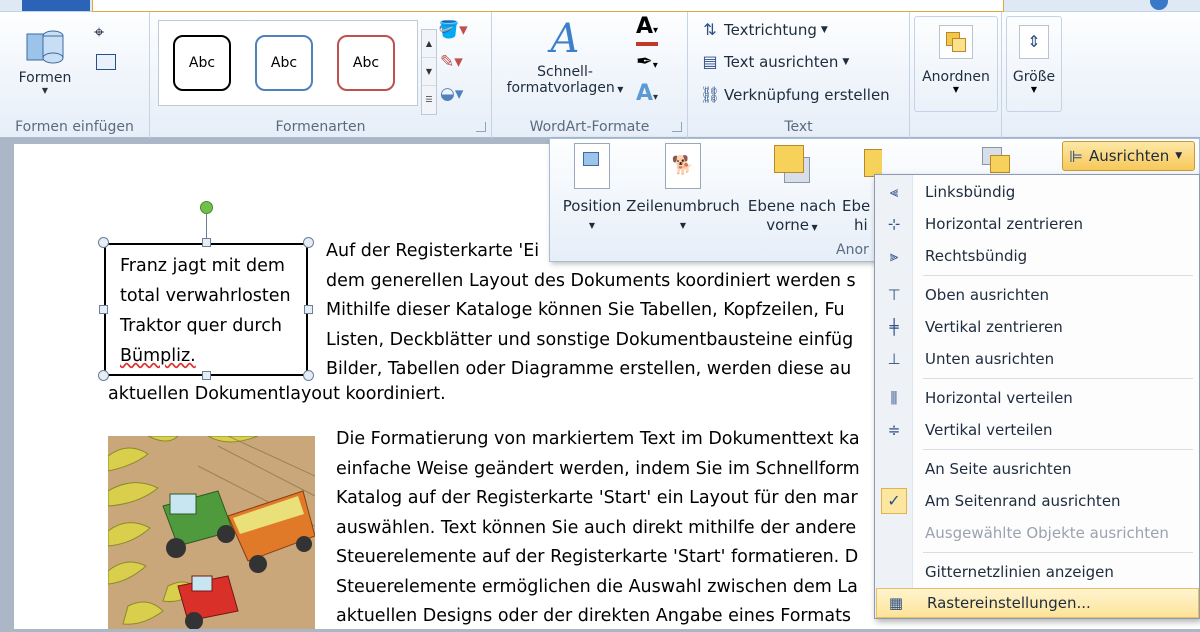 The image size is (1200, 632). I want to click on formen-label: Formen, so click(45, 78).